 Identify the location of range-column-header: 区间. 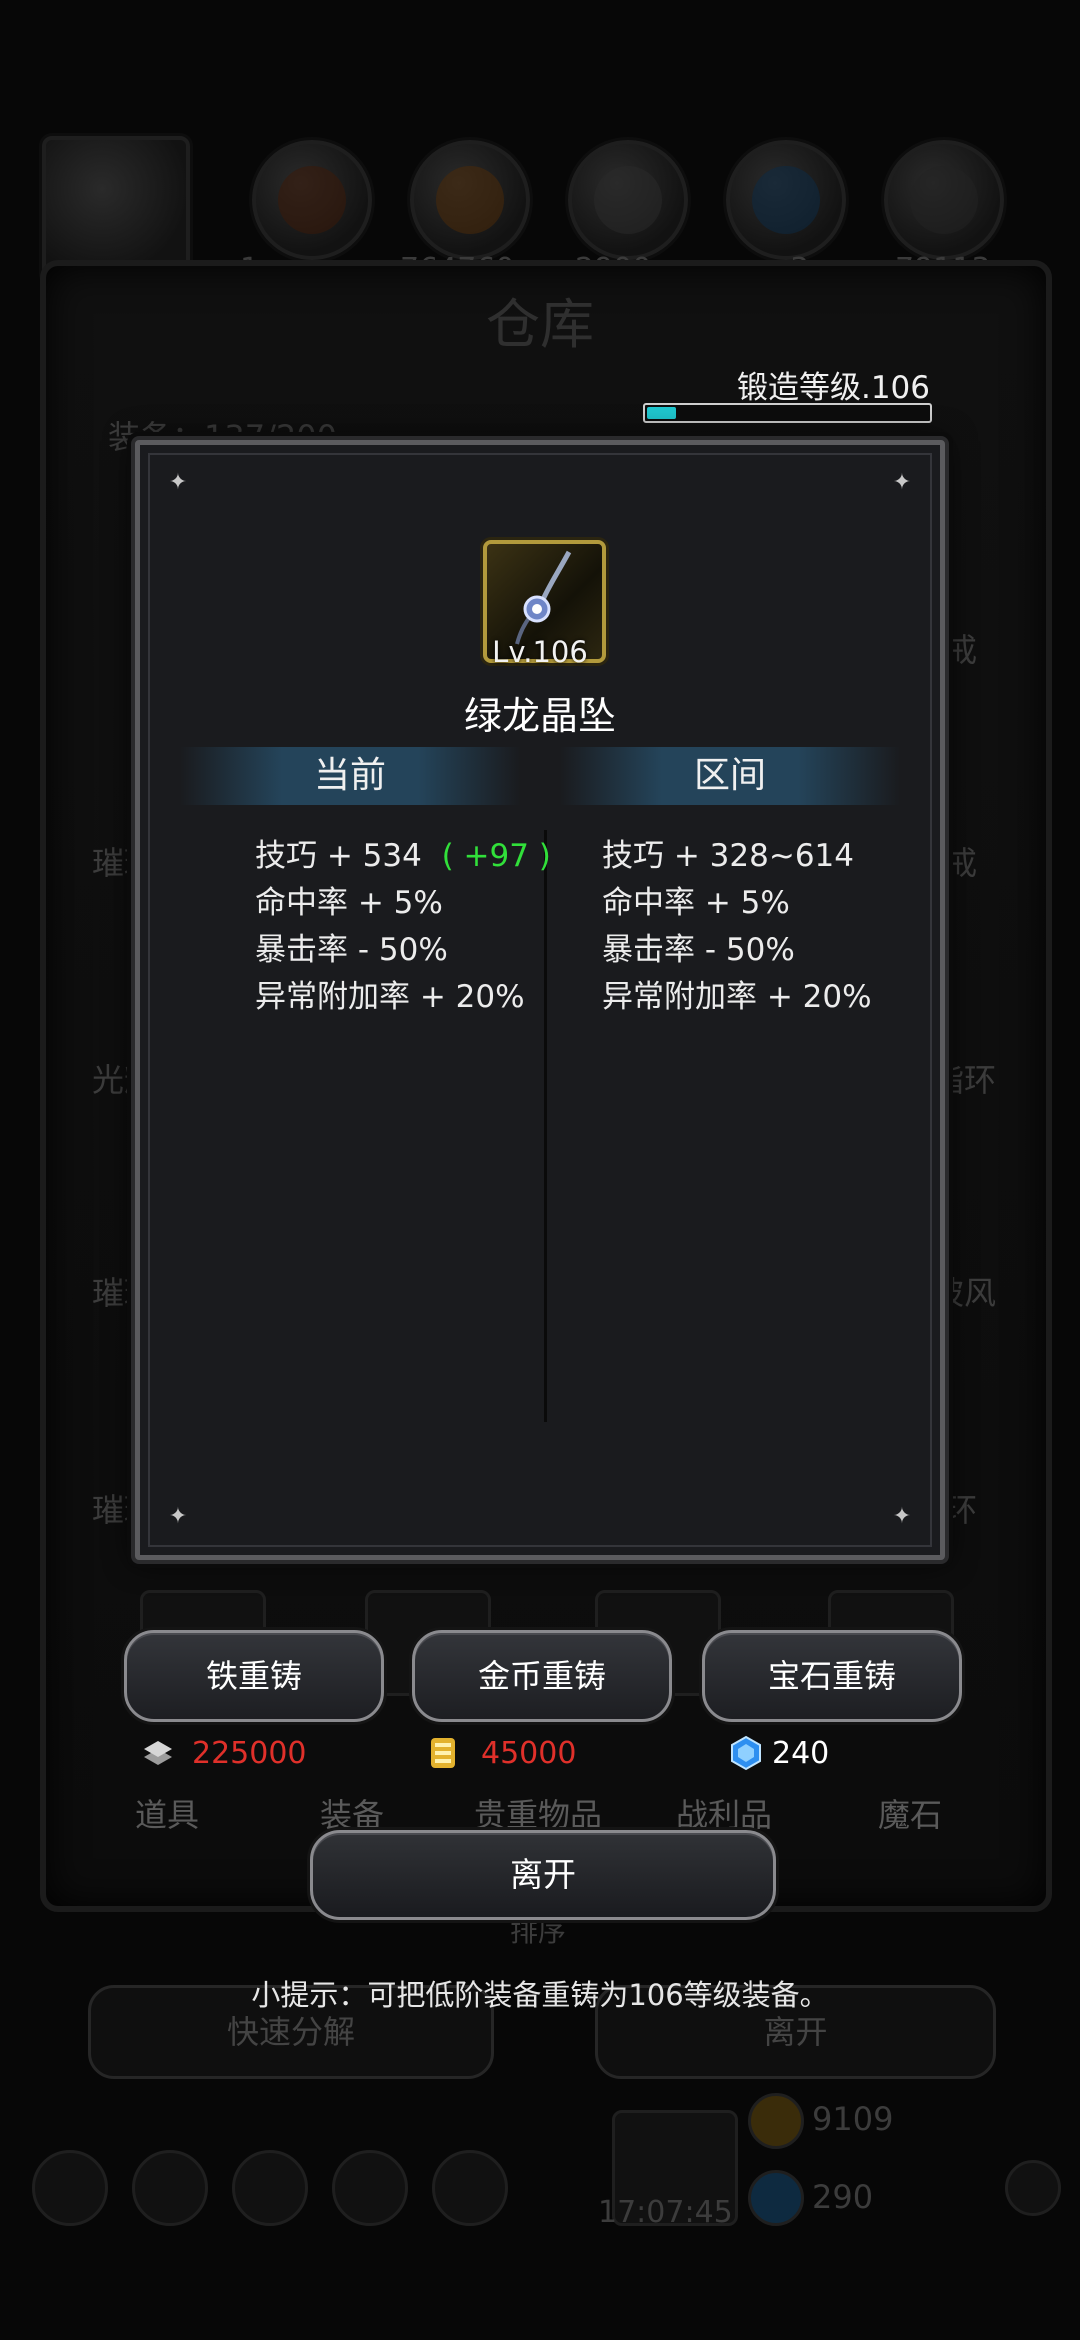
(730, 776).